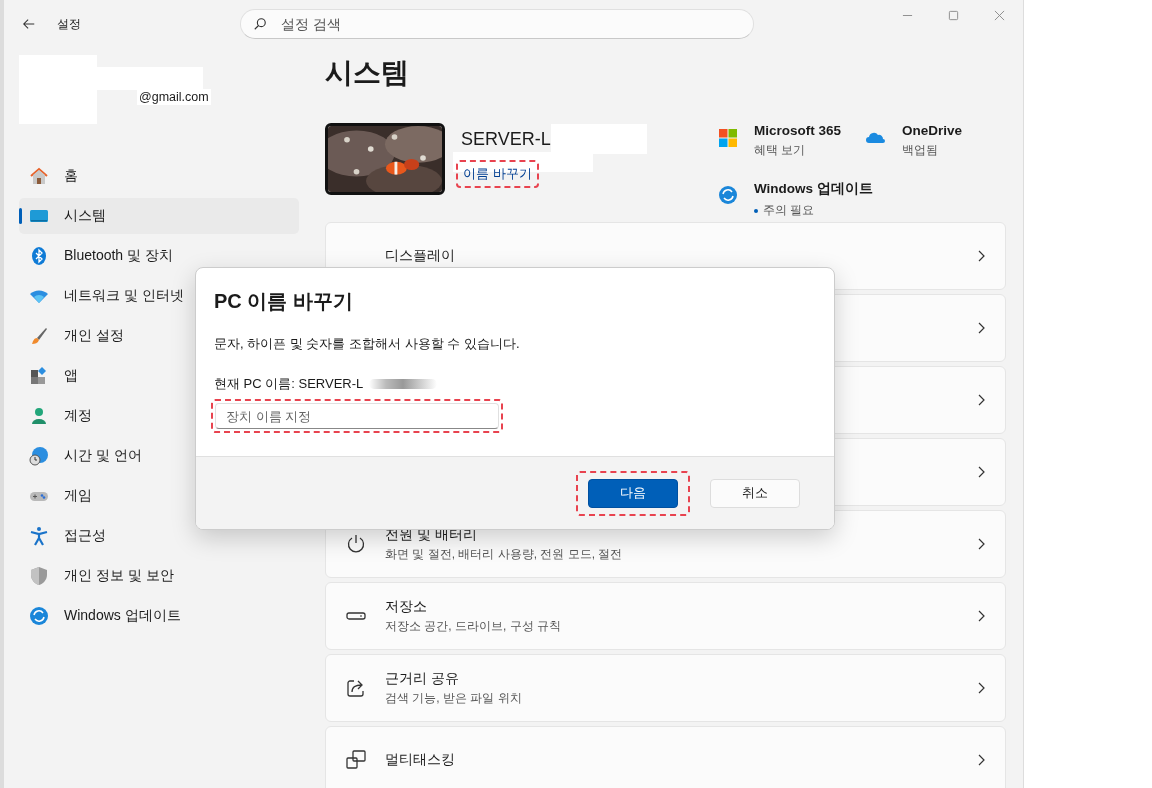 This screenshot has height=788, width=1152. Describe the element at coordinates (504, 554) in the screenshot. I see `card-subtitle: 화면 및 절전, 배터리 사용량, 전원 모드, 절전` at that location.